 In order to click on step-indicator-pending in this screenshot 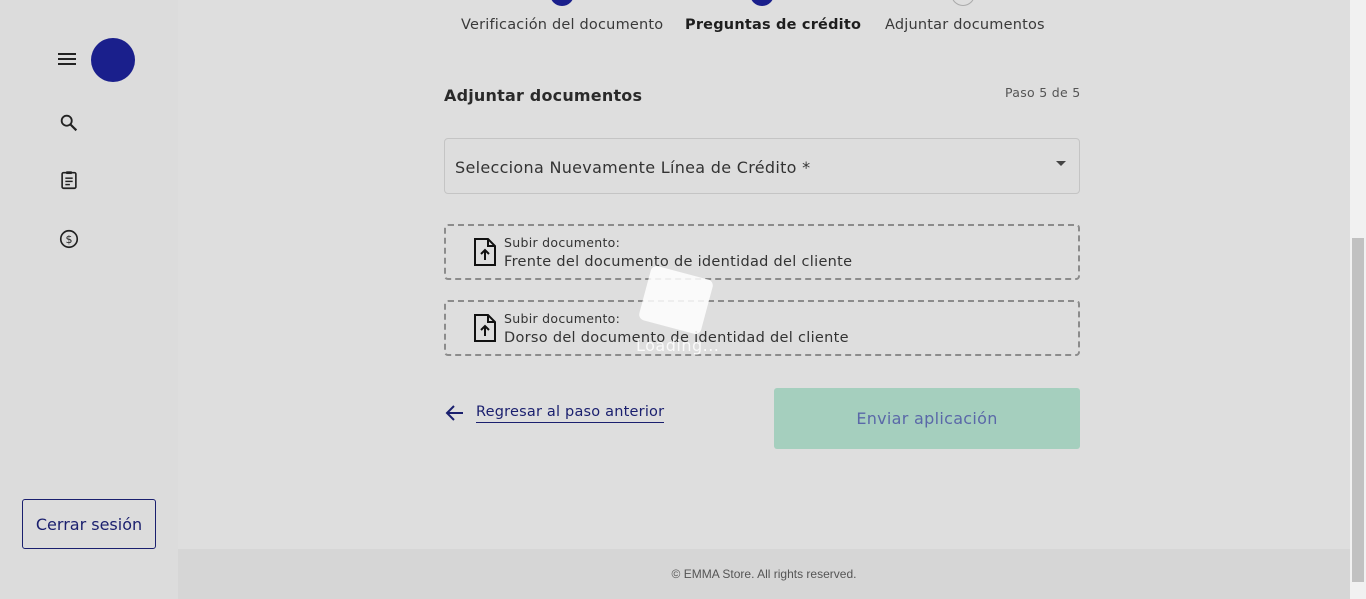, I will do `click(963, 3)`.